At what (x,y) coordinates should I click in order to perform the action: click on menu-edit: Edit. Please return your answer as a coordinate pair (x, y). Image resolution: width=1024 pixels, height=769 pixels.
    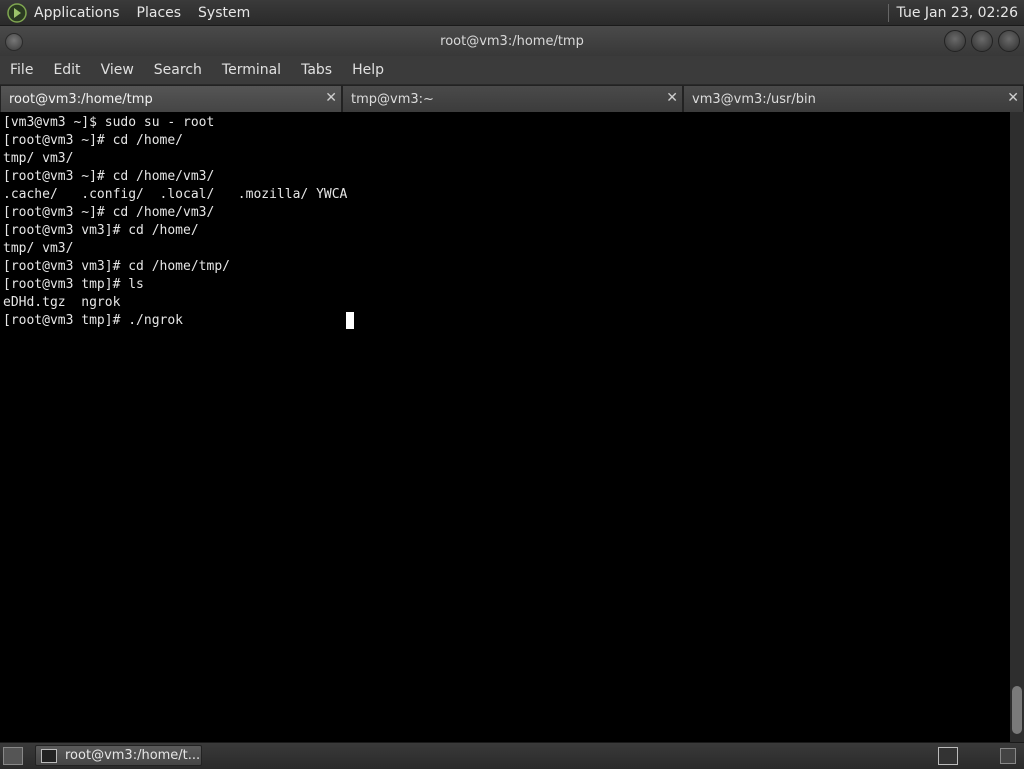
    Looking at the image, I should click on (66, 70).